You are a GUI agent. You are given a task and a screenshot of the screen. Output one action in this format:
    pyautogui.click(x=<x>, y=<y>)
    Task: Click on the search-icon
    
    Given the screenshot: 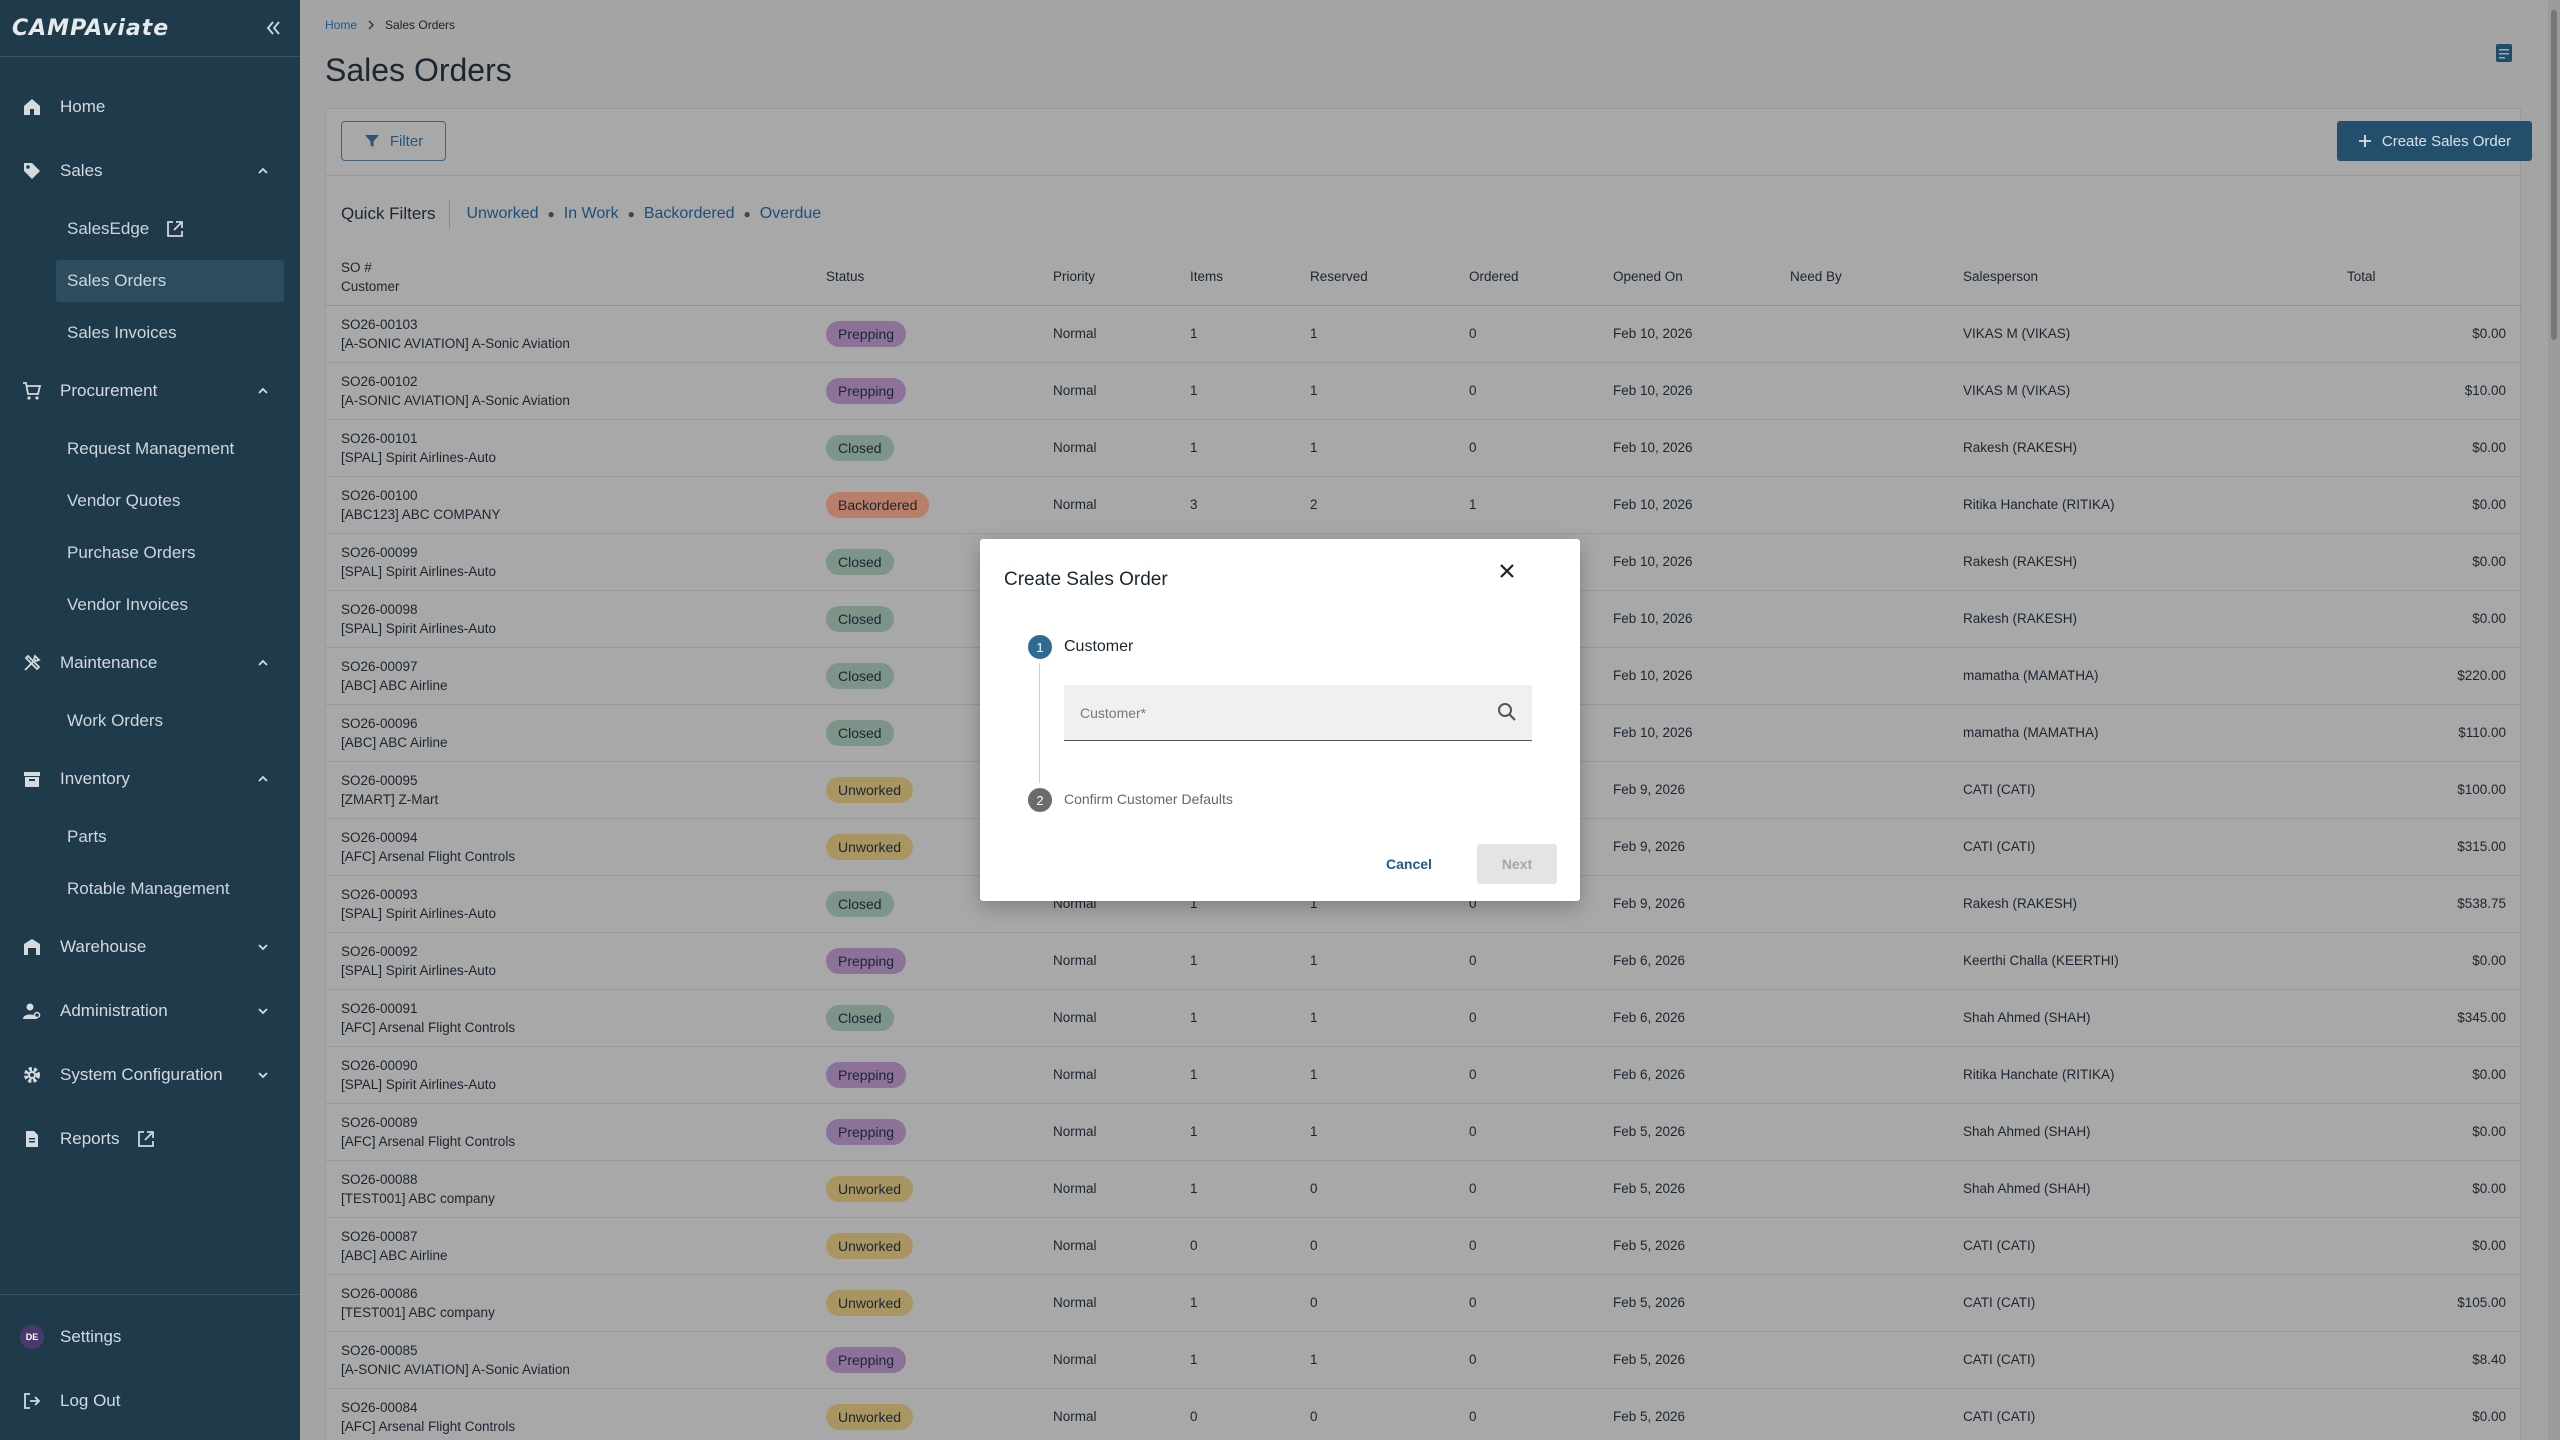 What is the action you would take?
    pyautogui.click(x=1507, y=712)
    